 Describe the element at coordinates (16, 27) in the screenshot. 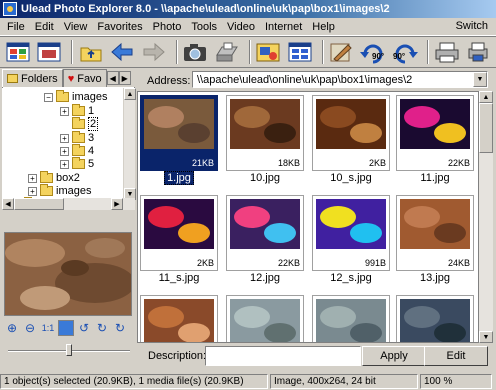

I see `menu-file: File` at that location.